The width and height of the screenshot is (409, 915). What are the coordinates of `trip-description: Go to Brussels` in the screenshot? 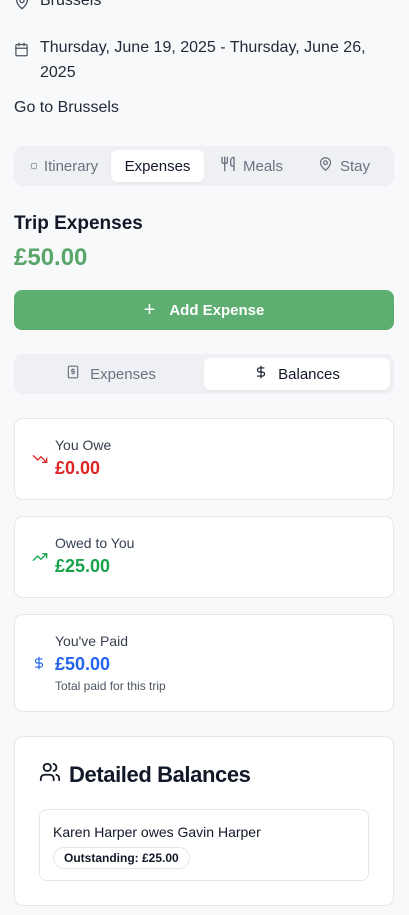 It's located at (66, 107).